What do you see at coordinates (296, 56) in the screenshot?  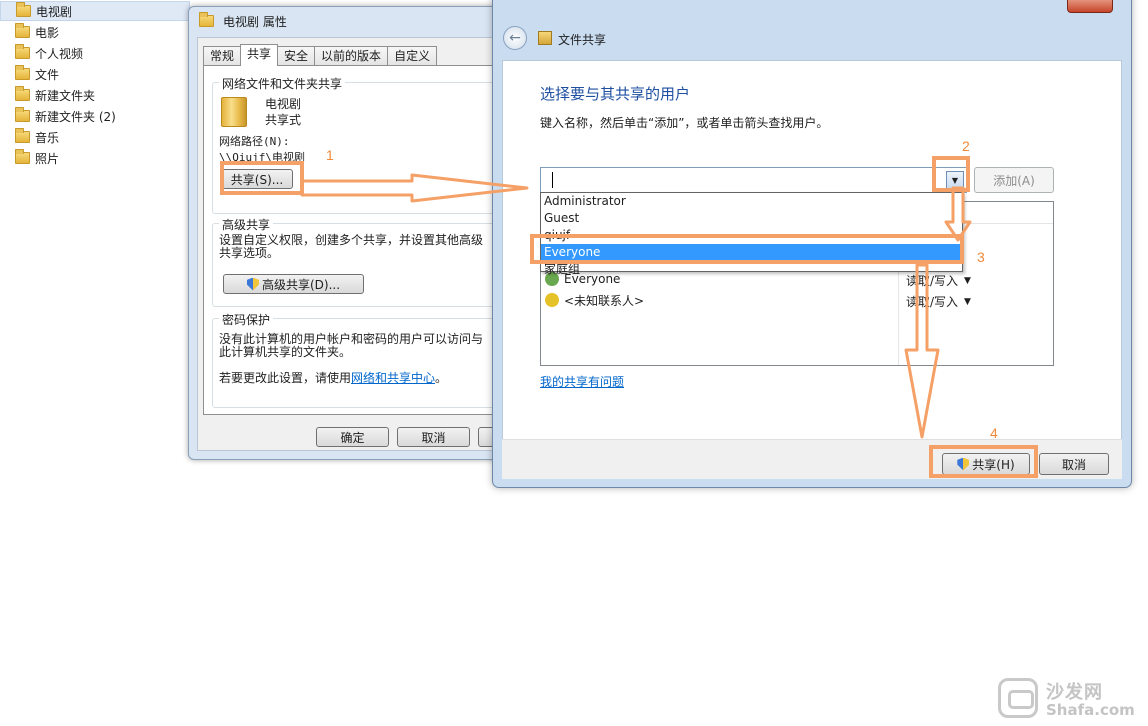 I see `tab-security: 安全` at bounding box center [296, 56].